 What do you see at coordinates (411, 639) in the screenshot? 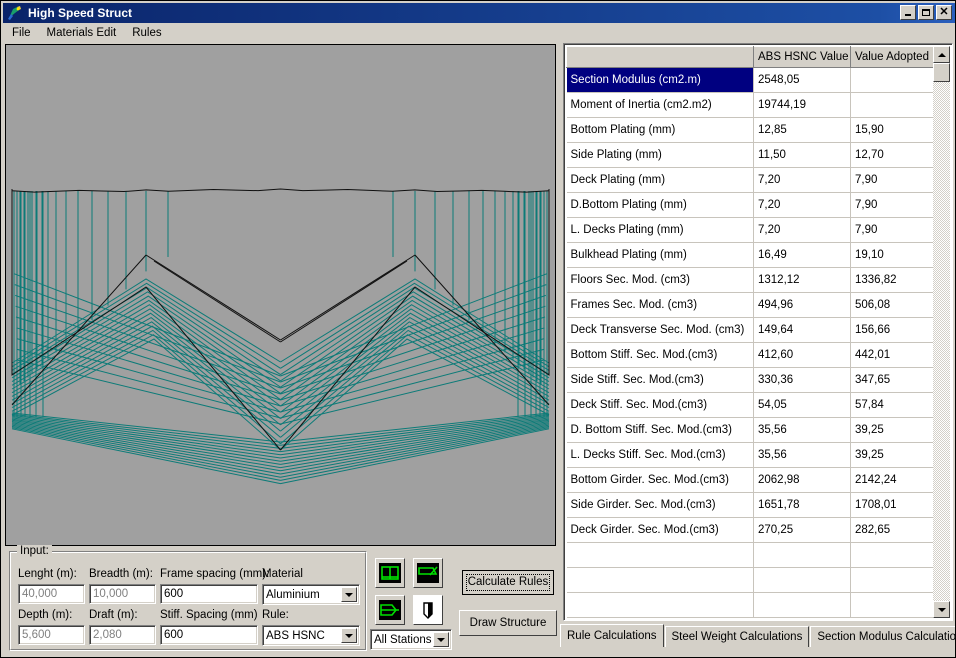
I see `stations-select: All Stations` at bounding box center [411, 639].